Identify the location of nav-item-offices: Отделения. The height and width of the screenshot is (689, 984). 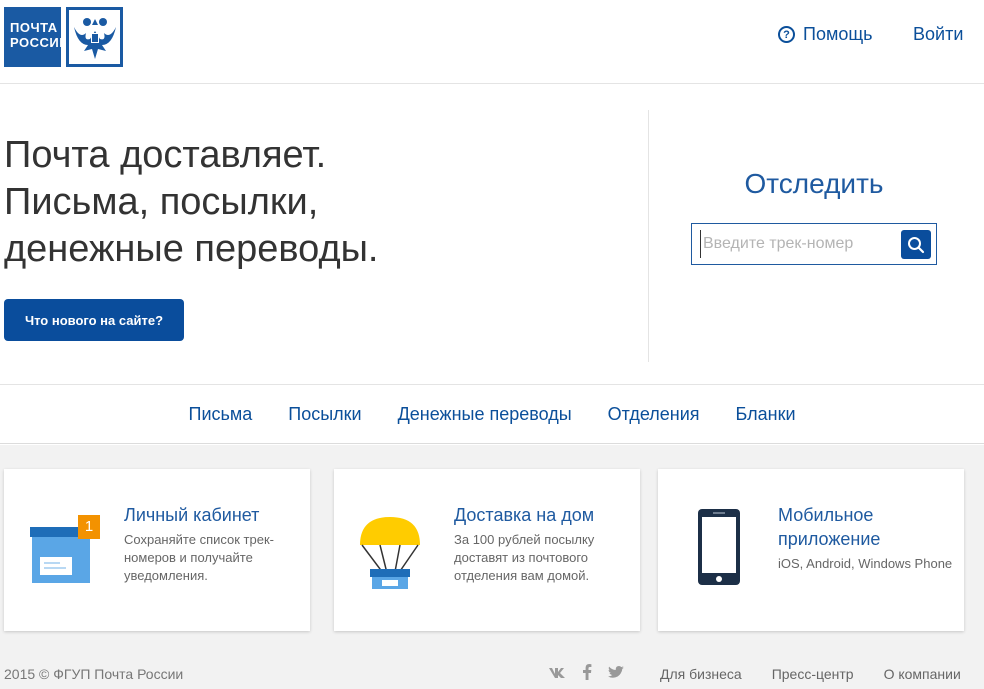
(654, 414).